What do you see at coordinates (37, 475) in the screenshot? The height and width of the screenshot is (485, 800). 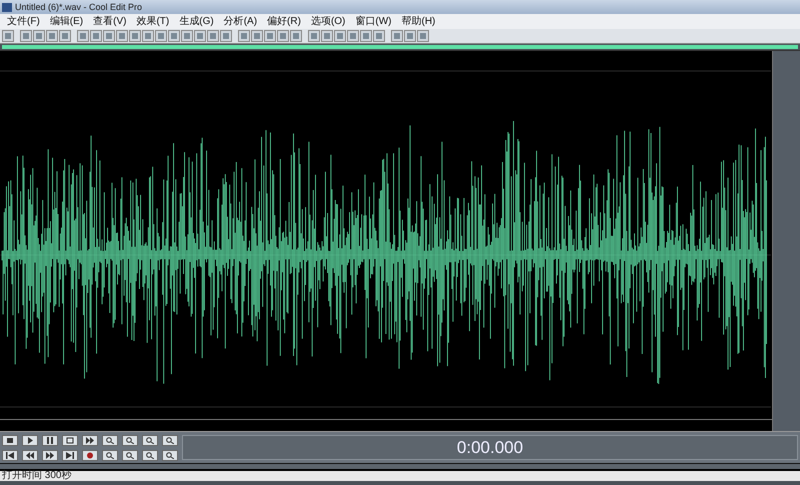 I see `status-text: 打开时间 300秒` at bounding box center [37, 475].